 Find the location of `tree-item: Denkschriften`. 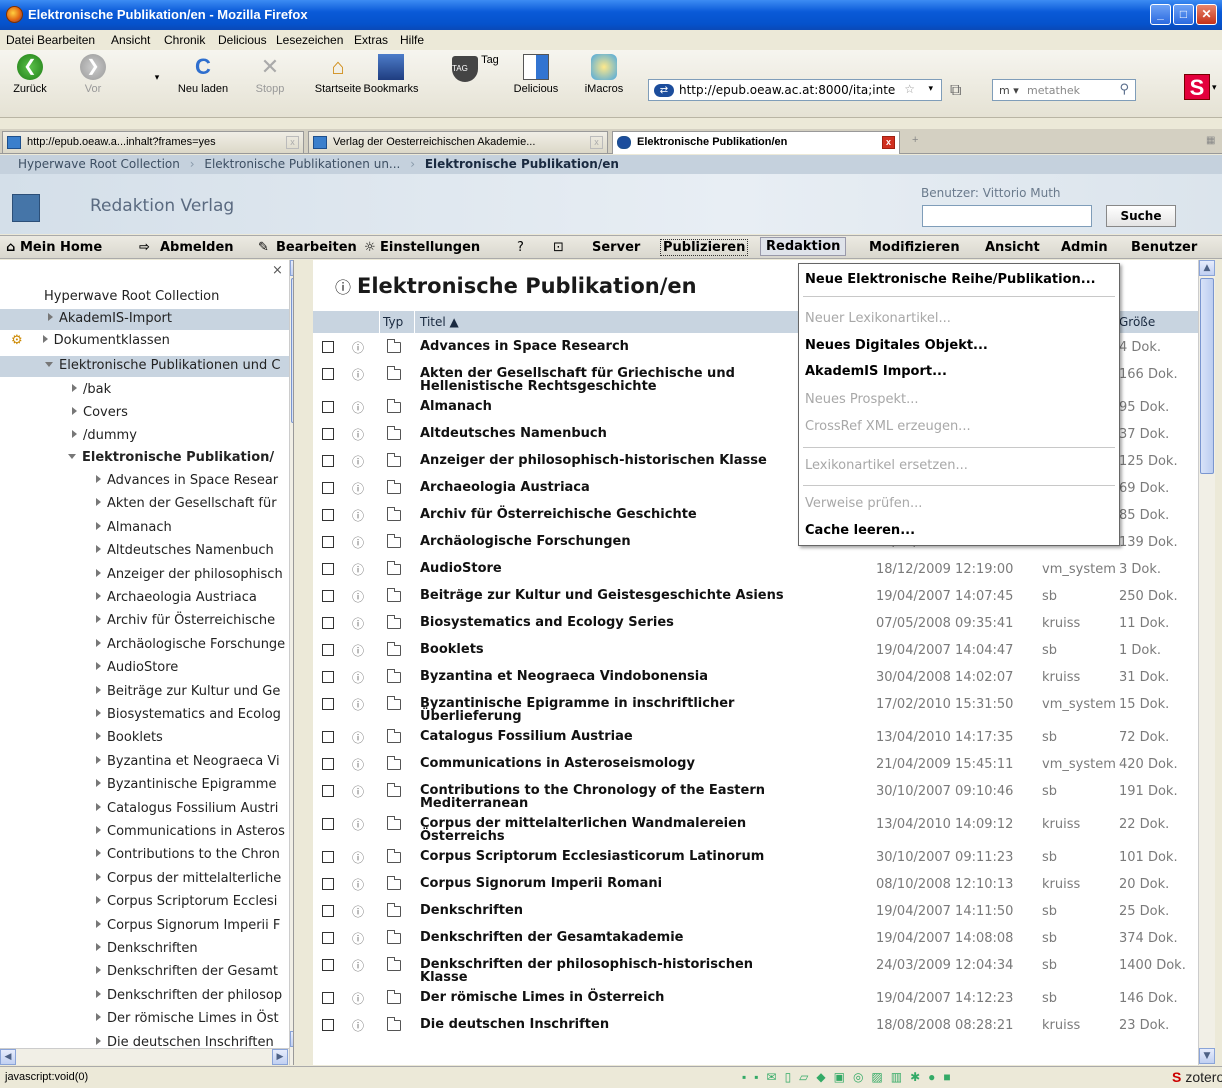

tree-item: Denkschriften is located at coordinates (147, 948).